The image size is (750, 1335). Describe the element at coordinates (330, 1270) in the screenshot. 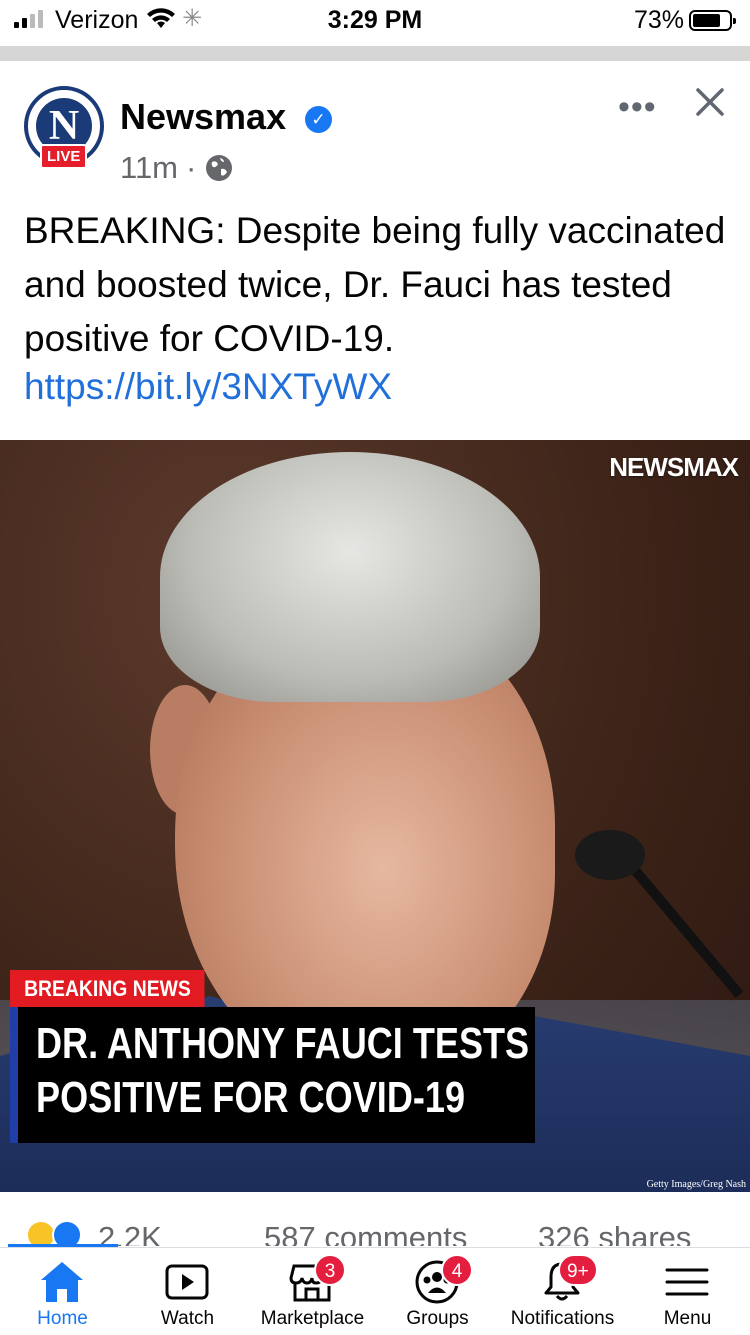

I see `marketplace-badge: 3` at that location.